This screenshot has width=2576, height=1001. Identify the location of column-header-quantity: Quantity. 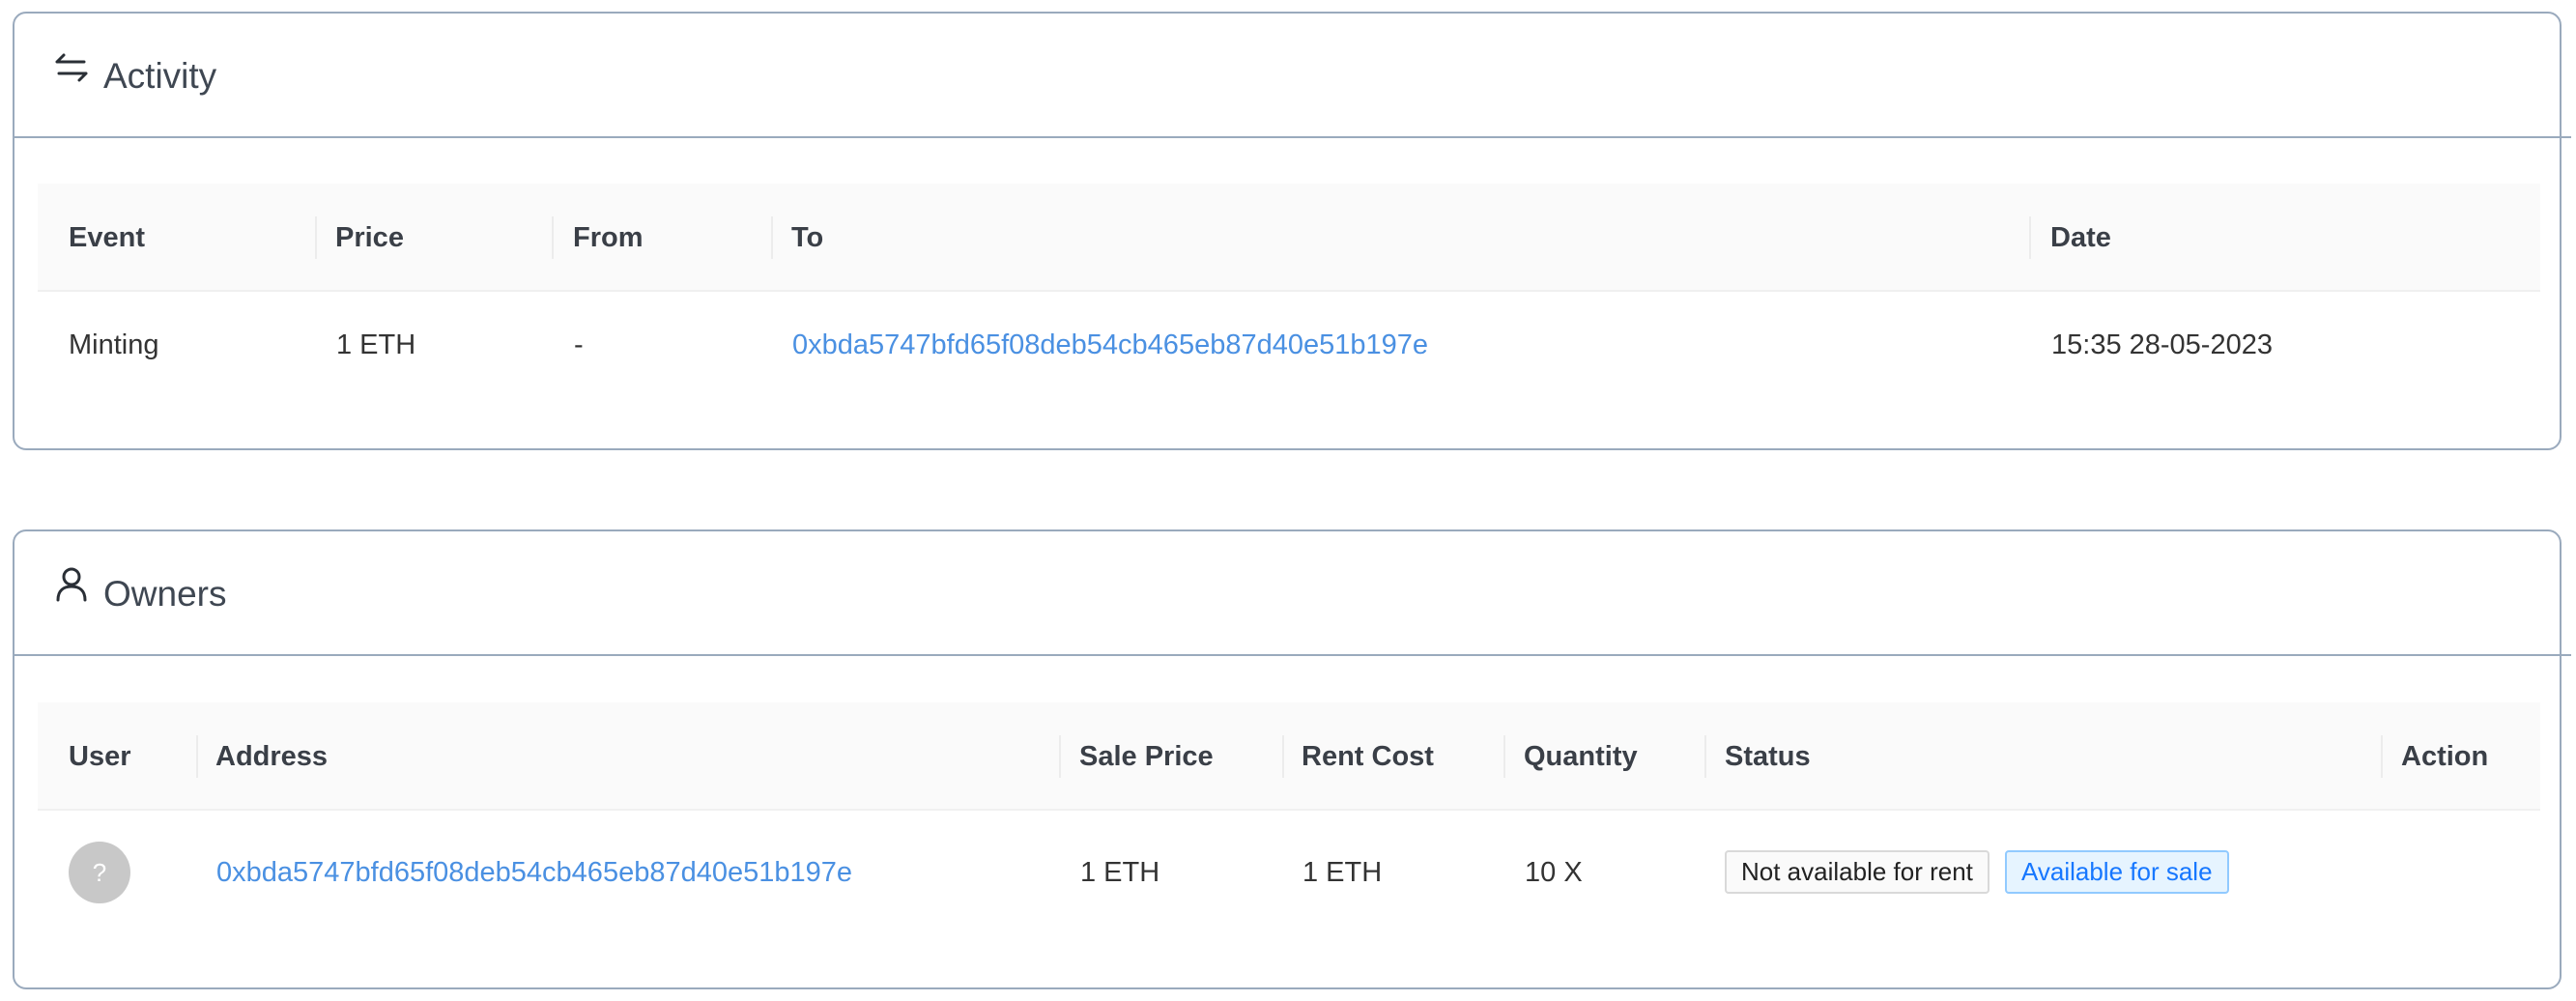
(1581, 756).